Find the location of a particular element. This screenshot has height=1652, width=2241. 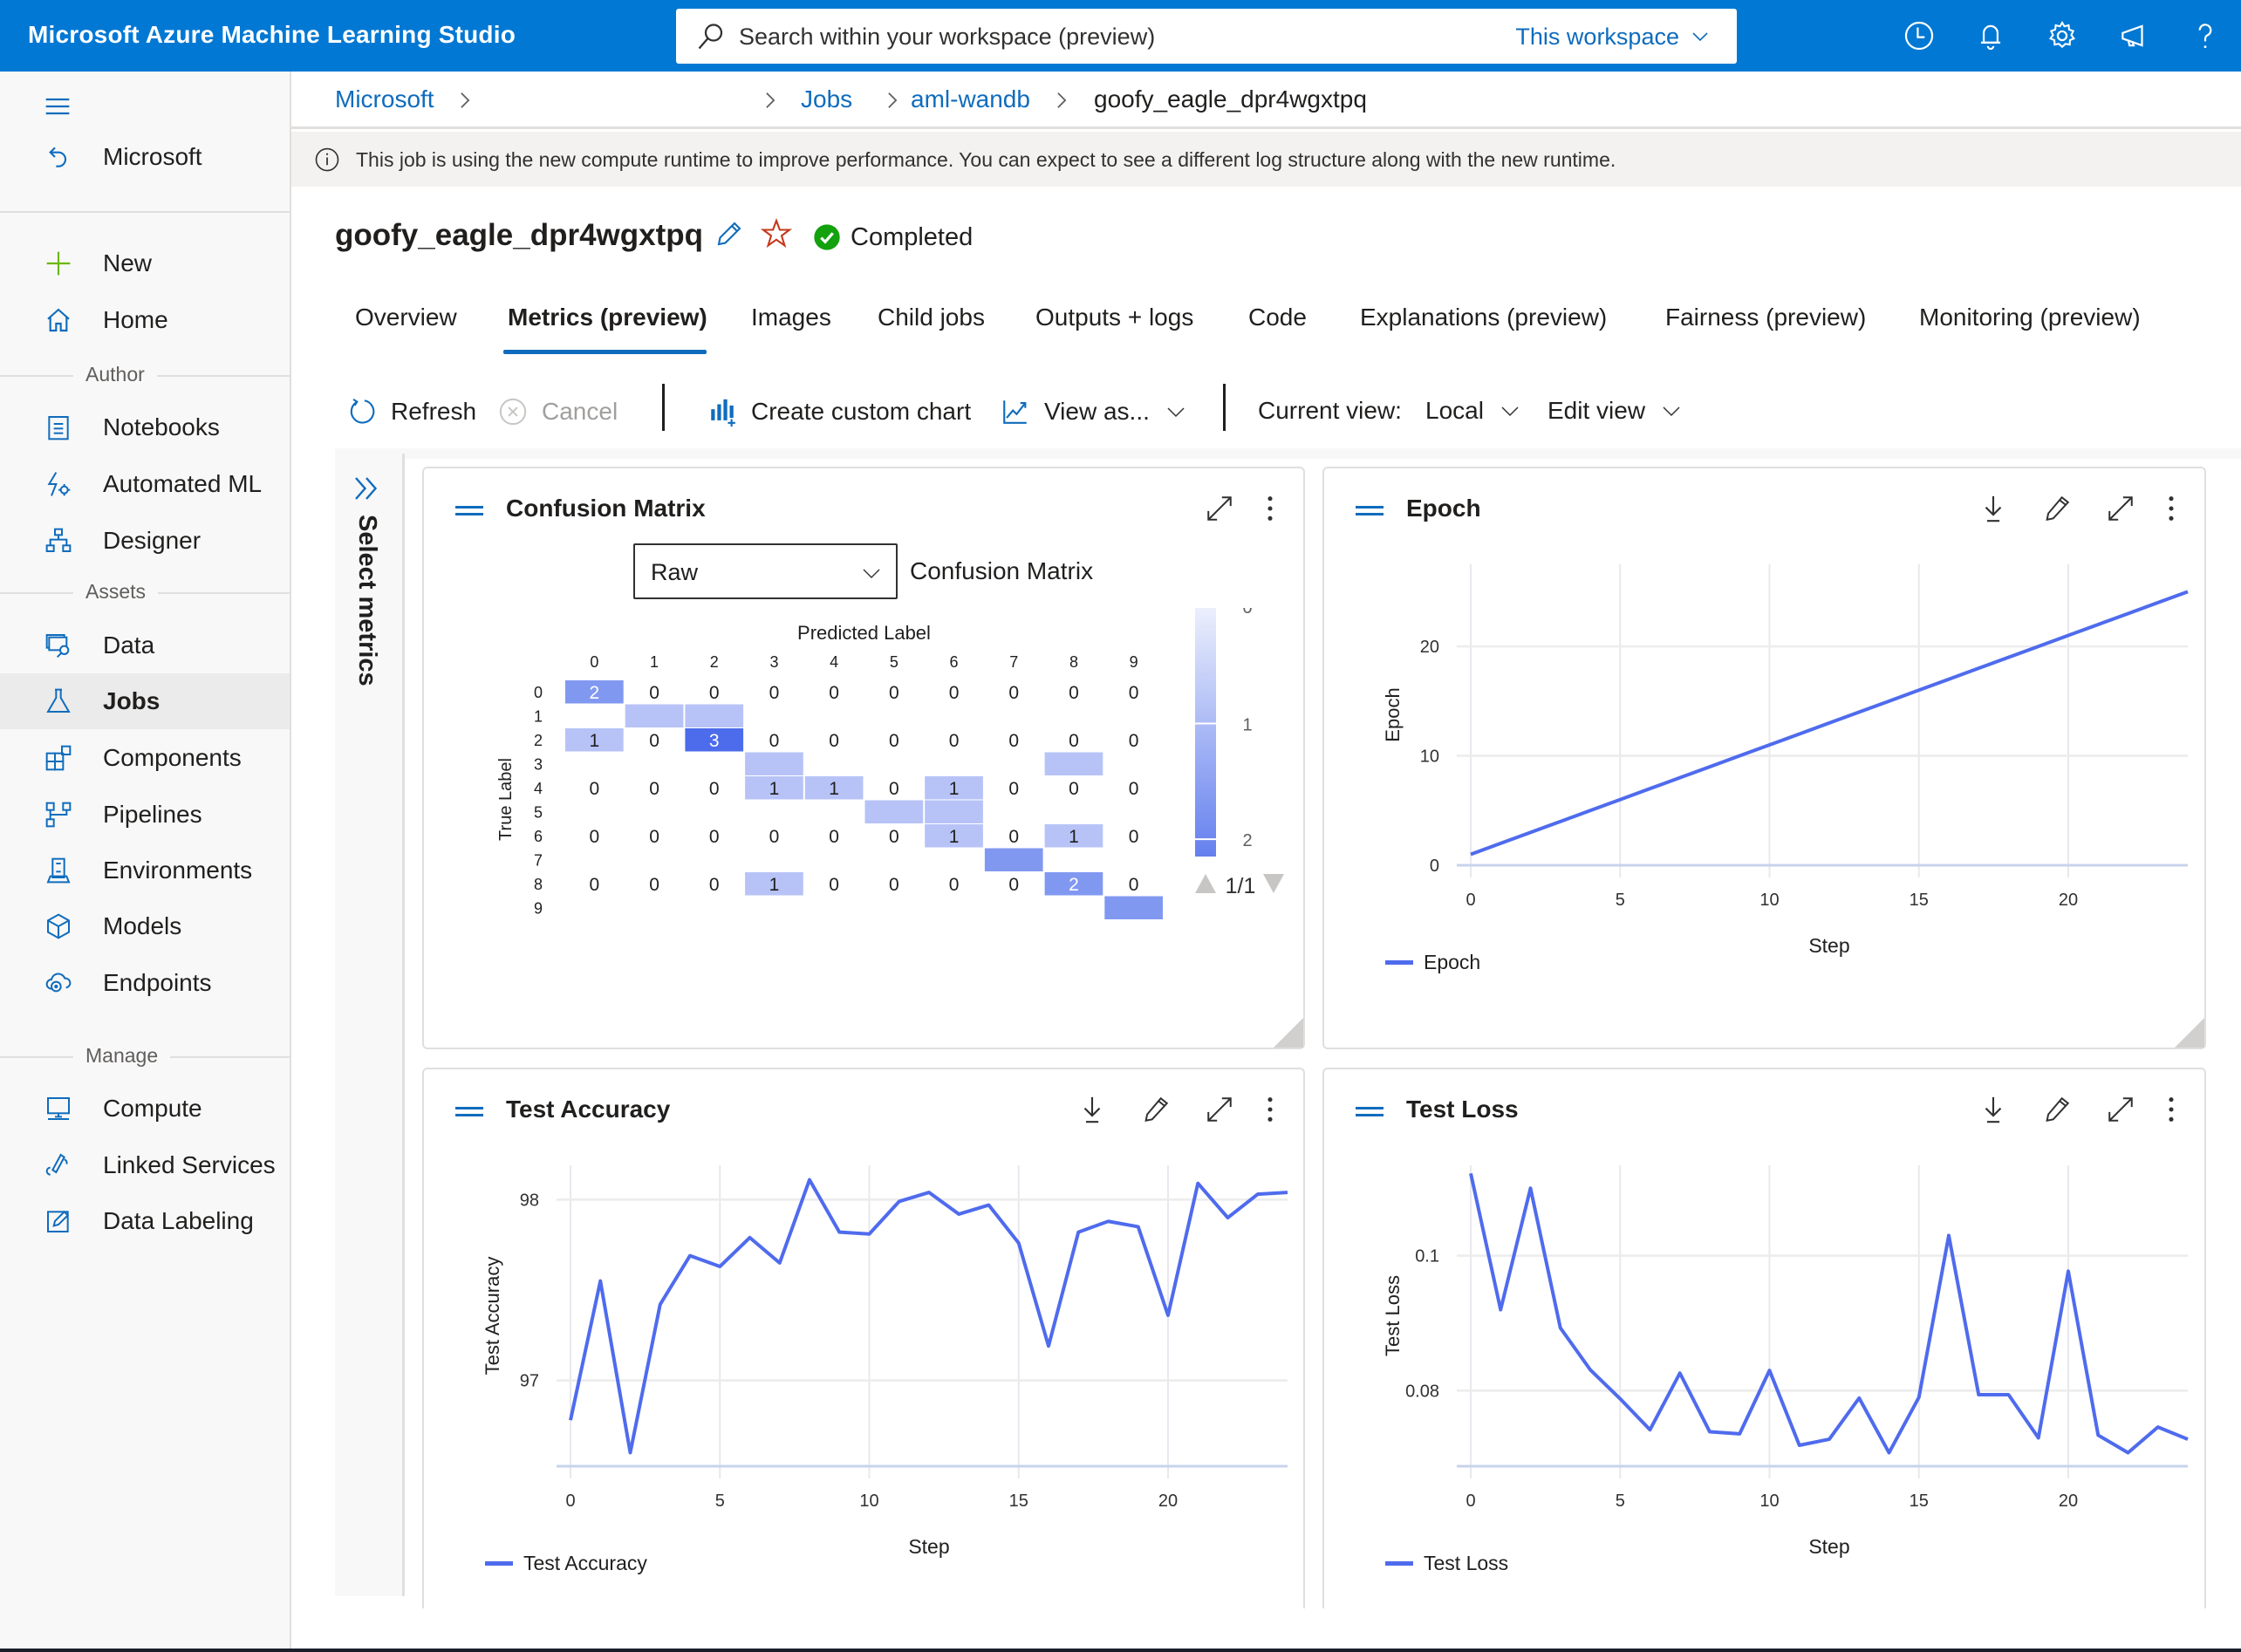

tab-outputs-logs: Outputs + logs is located at coordinates (1114, 317).